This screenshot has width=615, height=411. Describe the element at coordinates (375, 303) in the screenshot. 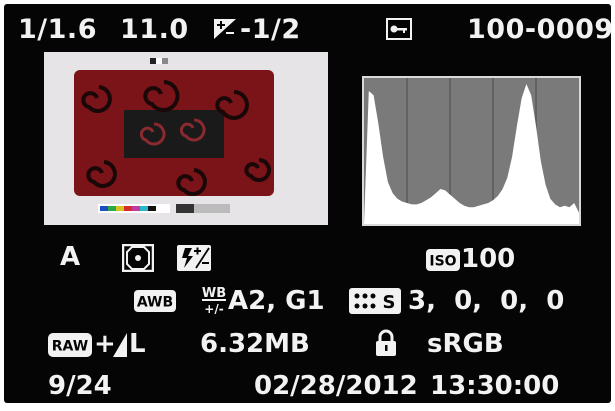

I see `picture-style-icon: S` at that location.